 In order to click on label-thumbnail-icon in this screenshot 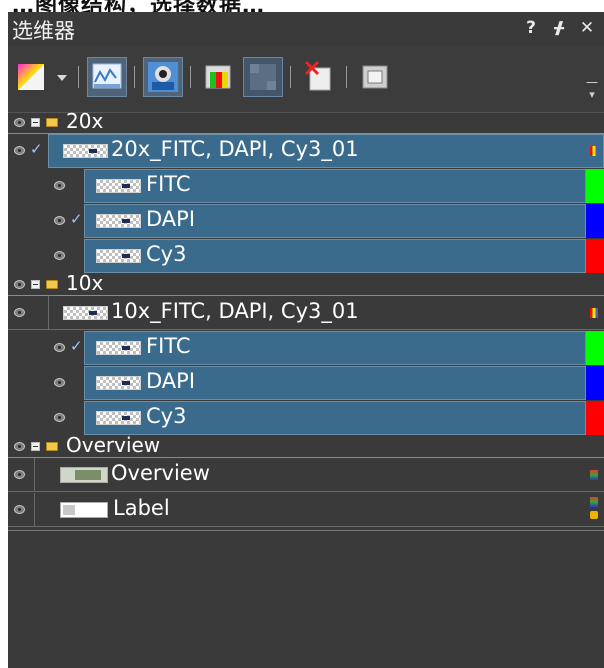, I will do `click(84, 510)`.